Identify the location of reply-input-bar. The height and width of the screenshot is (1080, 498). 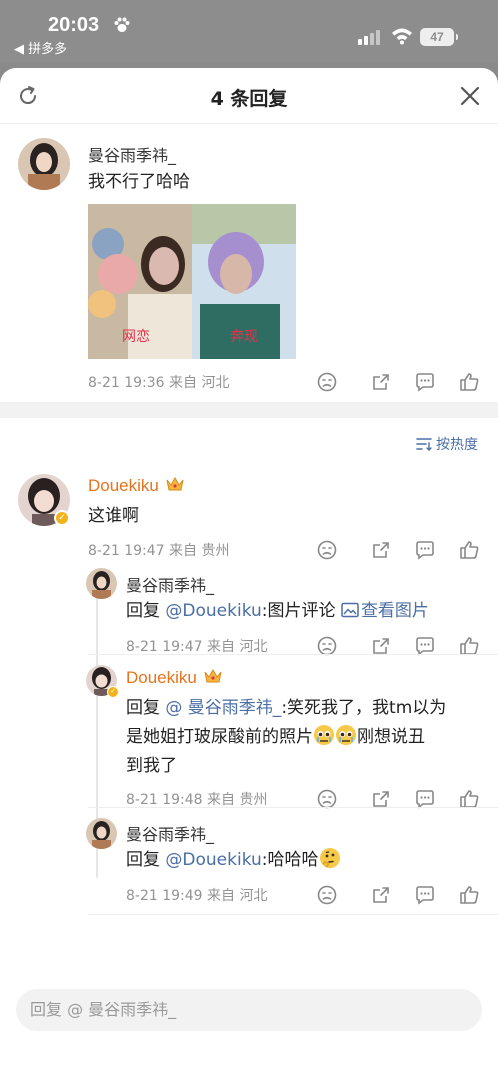
(249, 1010).